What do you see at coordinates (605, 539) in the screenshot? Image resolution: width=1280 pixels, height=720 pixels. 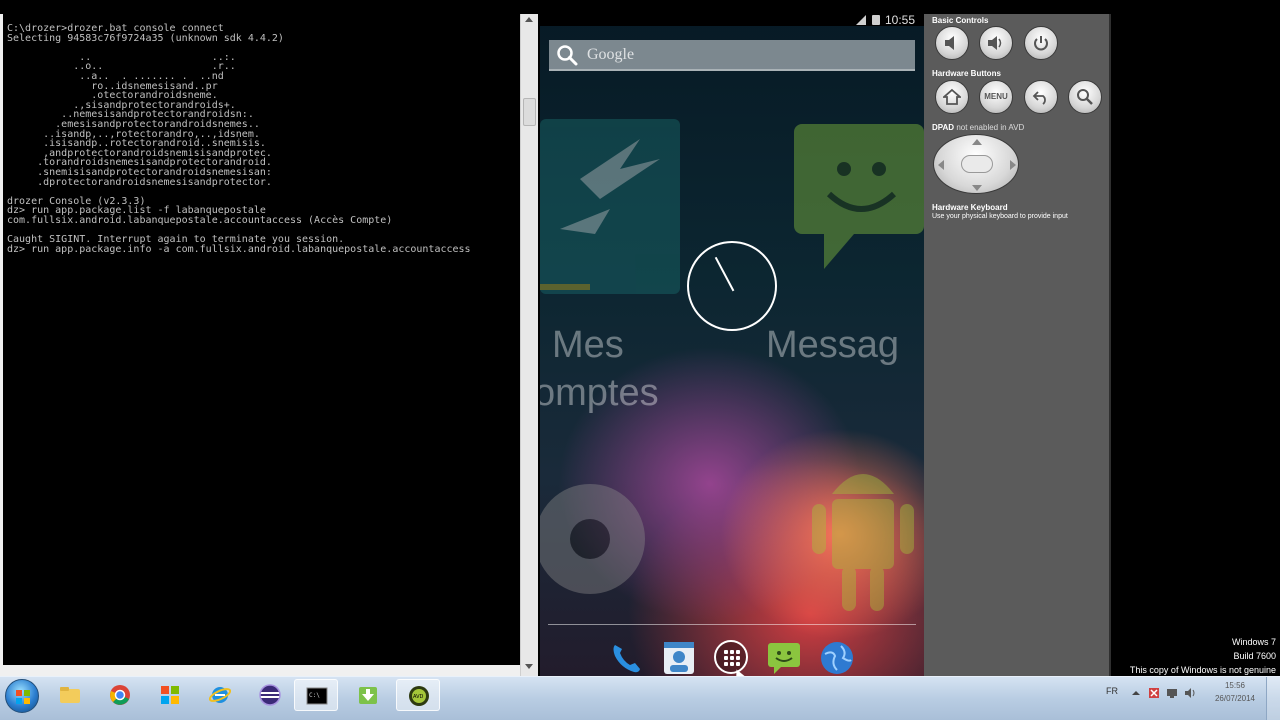 I see `settings-gear-icon` at bounding box center [605, 539].